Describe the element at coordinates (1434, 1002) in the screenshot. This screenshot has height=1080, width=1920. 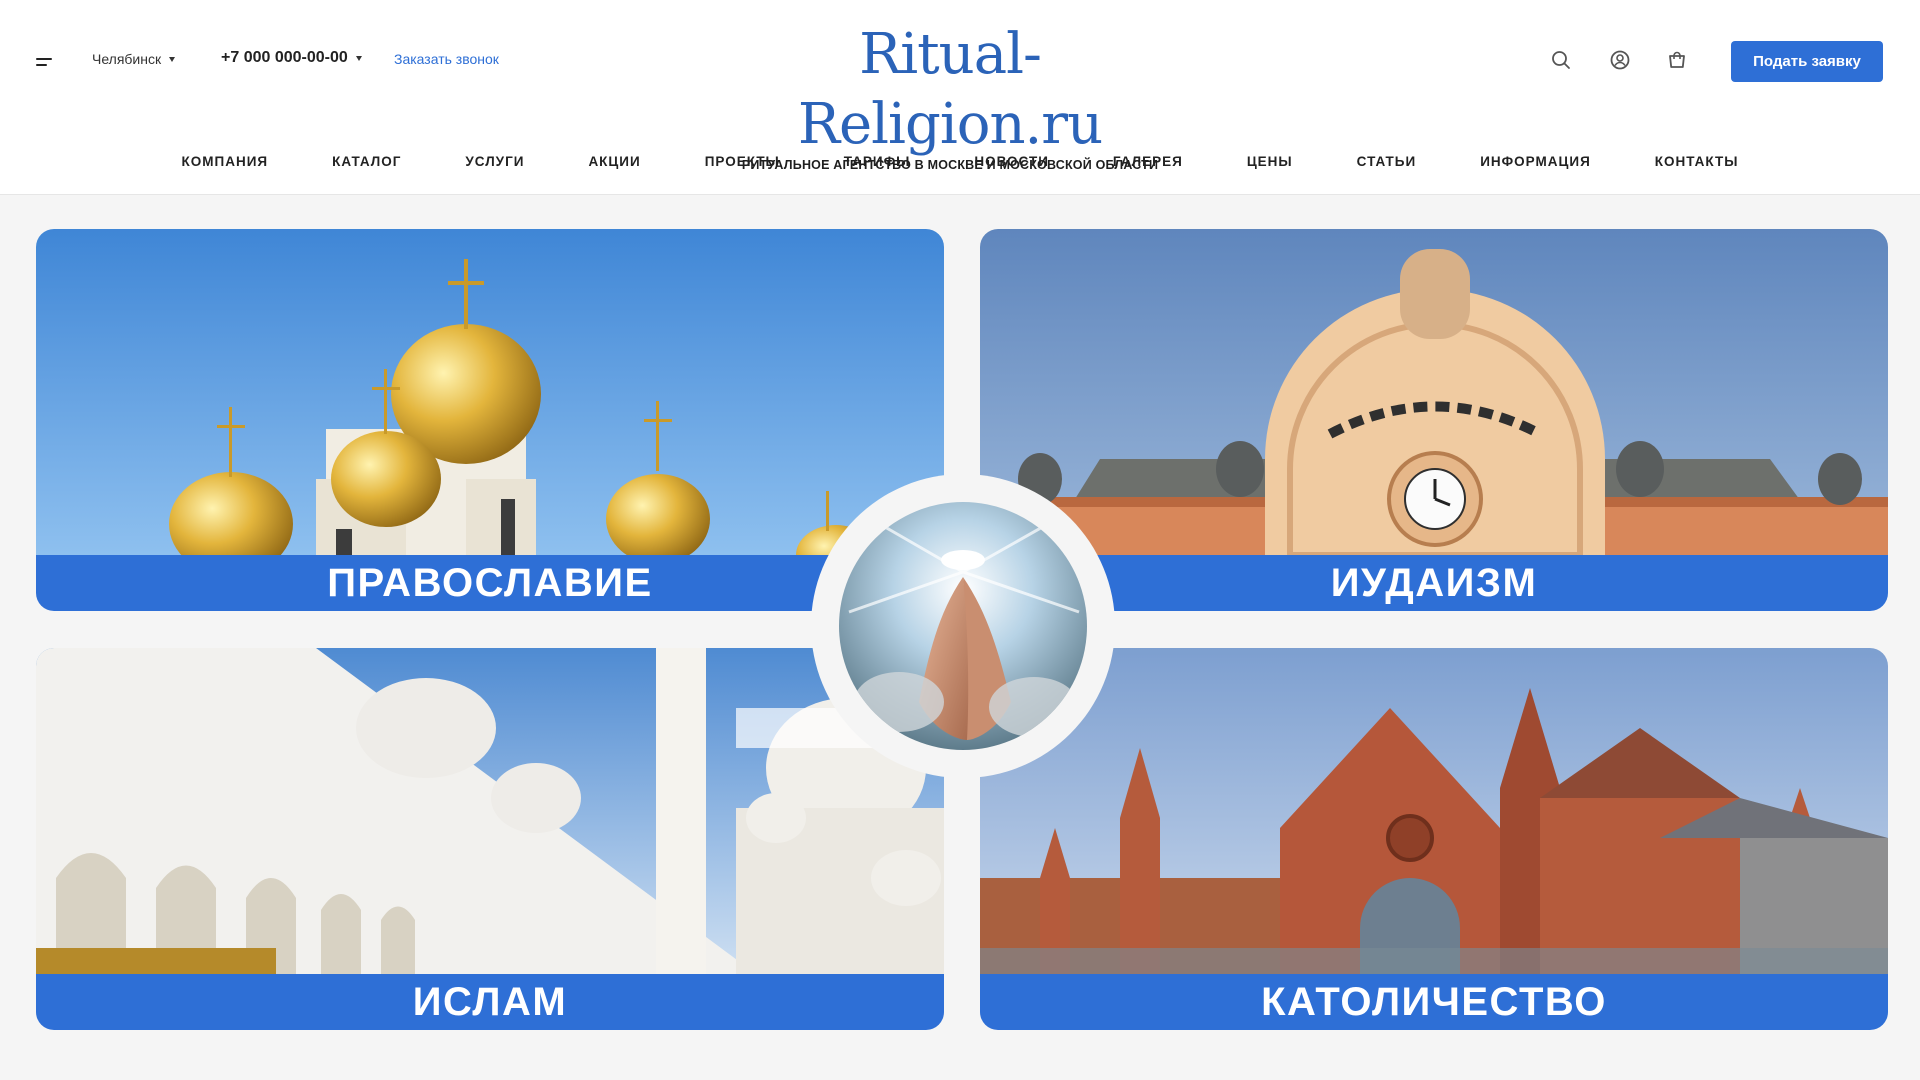
I see `religion-label: КАТОЛИЧЕСТВО` at that location.